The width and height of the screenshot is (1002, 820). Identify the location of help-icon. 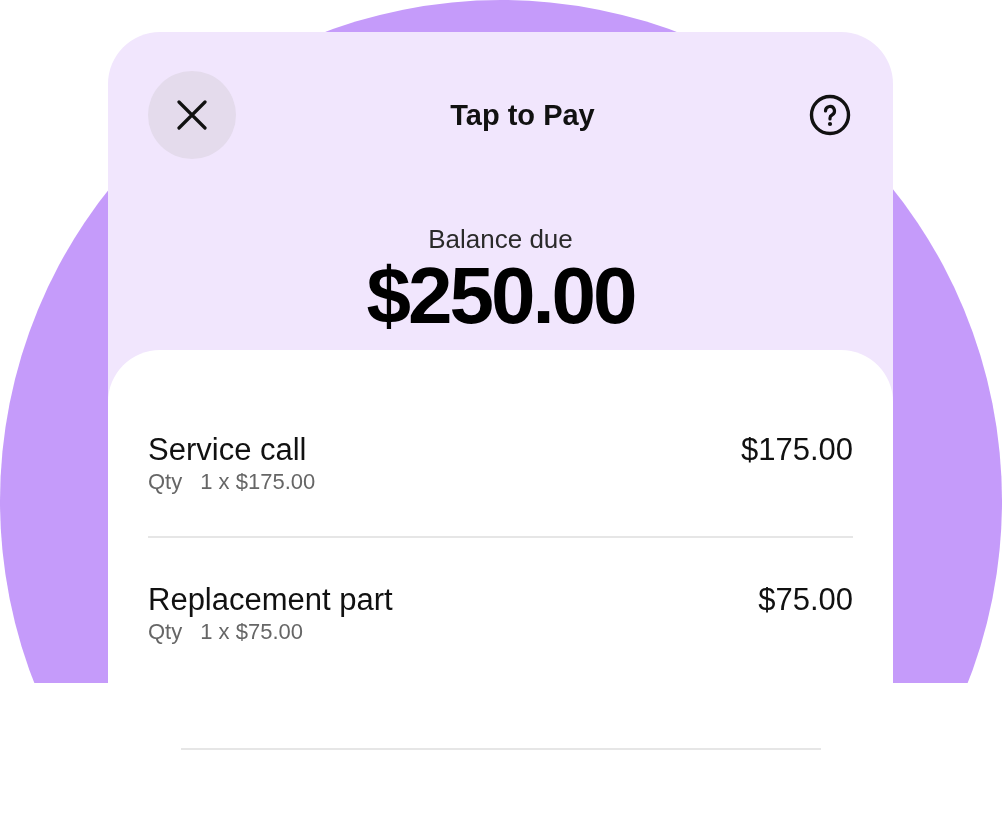
(830, 115).